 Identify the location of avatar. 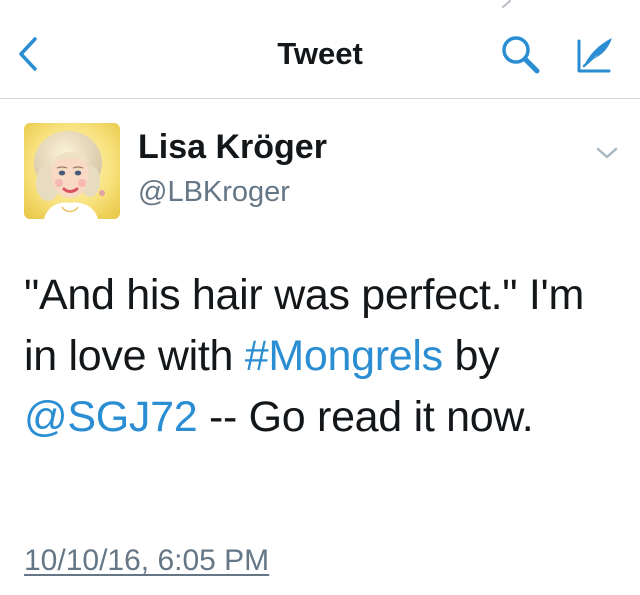
(72, 171).